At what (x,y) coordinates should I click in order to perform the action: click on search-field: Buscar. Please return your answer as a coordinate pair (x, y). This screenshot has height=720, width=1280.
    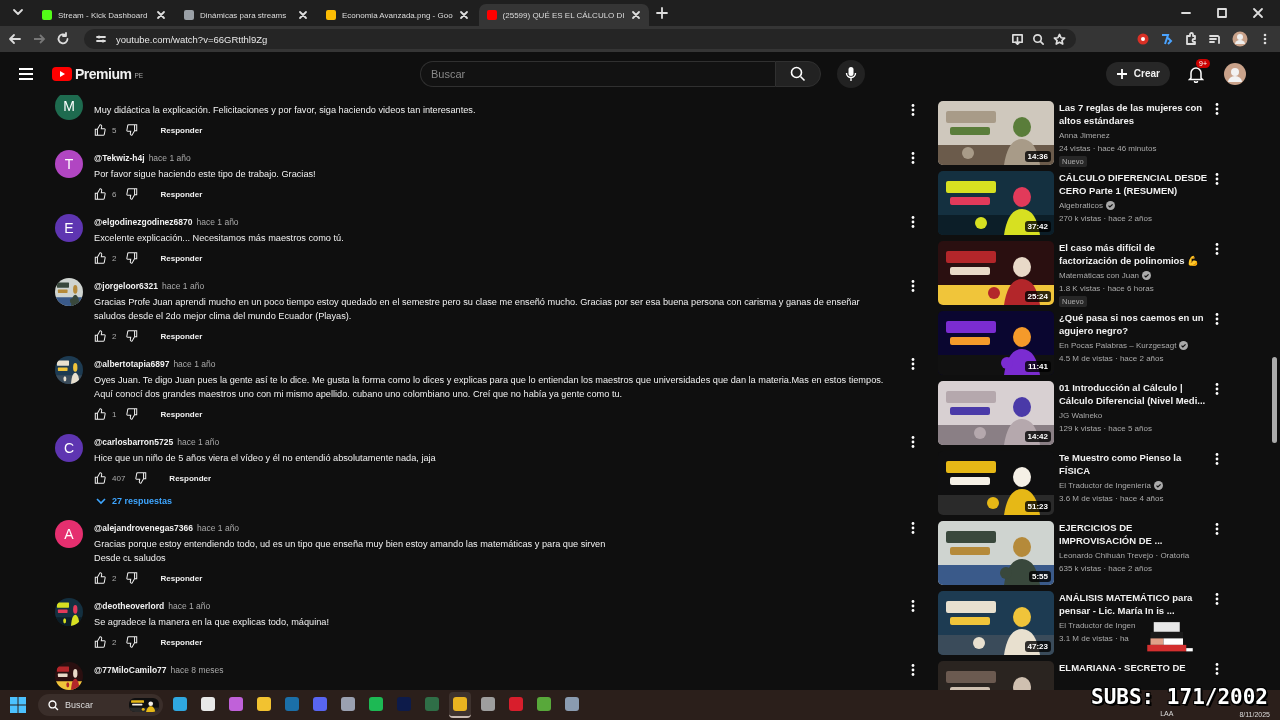
    Looking at the image, I should click on (597, 73).